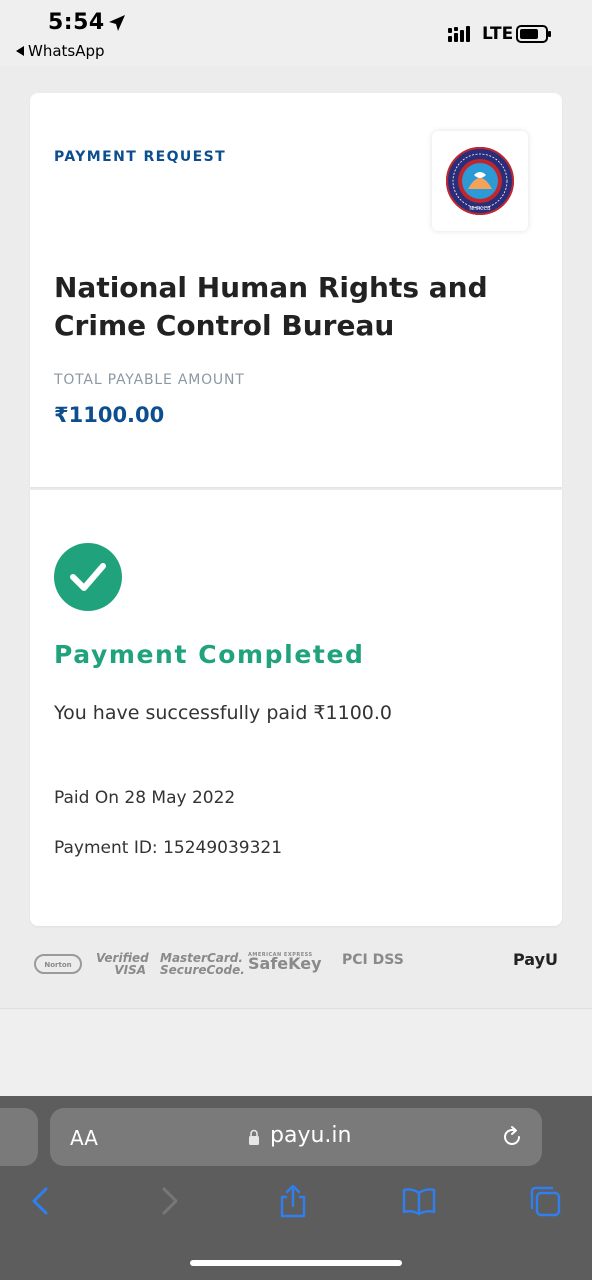  What do you see at coordinates (254, 1137) in the screenshot?
I see `lock-icon` at bounding box center [254, 1137].